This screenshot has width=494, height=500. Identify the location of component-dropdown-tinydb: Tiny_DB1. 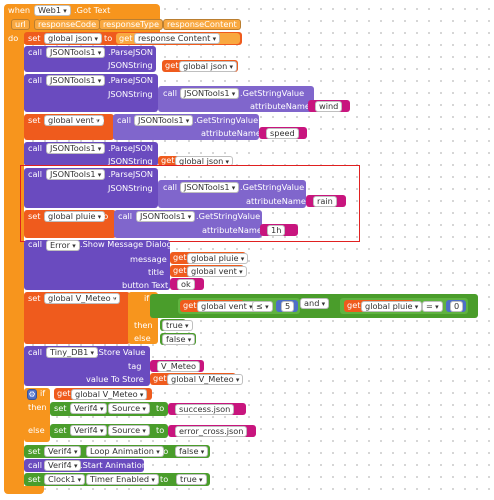
(72, 352).